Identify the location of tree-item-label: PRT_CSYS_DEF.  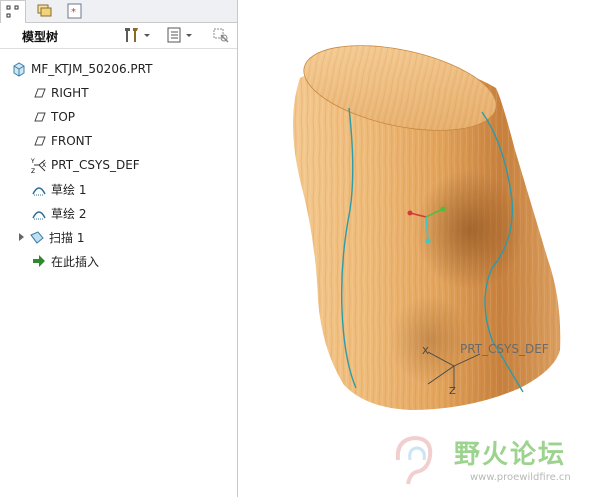
(95, 165).